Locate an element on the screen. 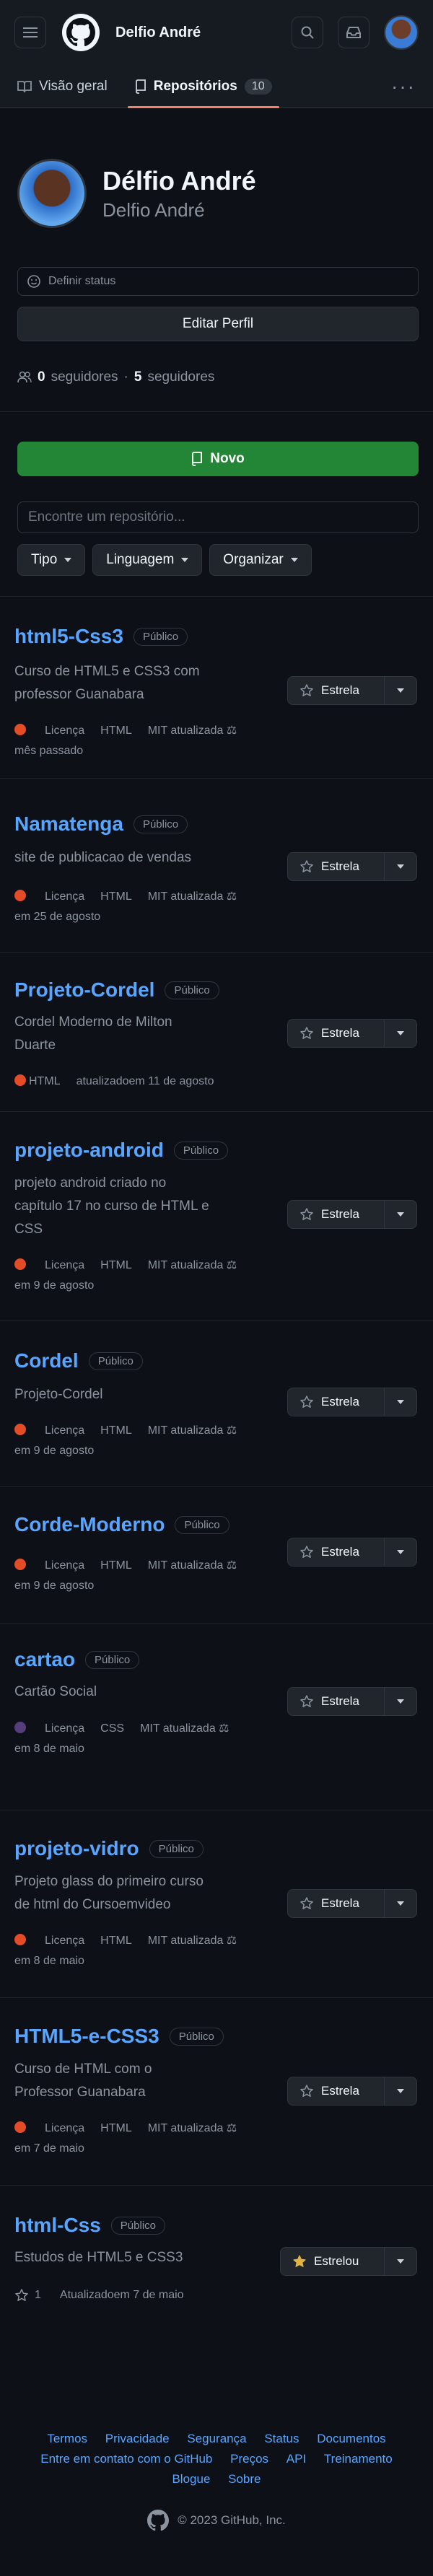  menu-button is located at coordinates (30, 32).